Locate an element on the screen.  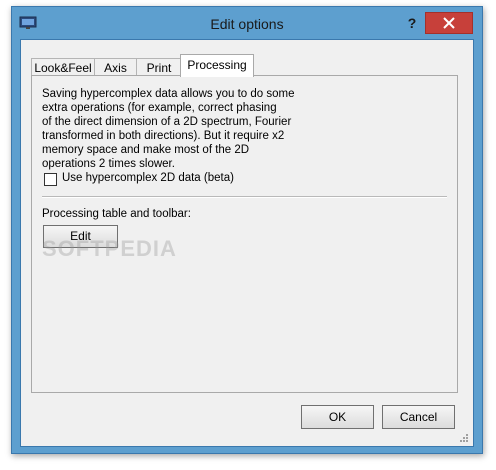
title-bar: Edit options ? is located at coordinates (247, 23).